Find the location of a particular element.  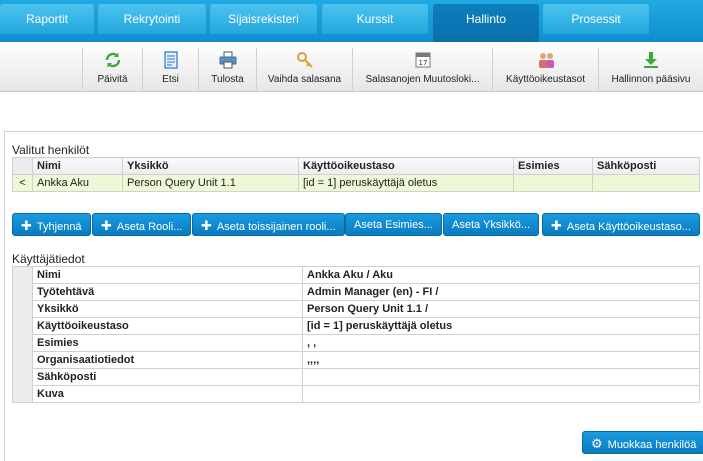

search-label: Etsi is located at coordinates (170, 79).